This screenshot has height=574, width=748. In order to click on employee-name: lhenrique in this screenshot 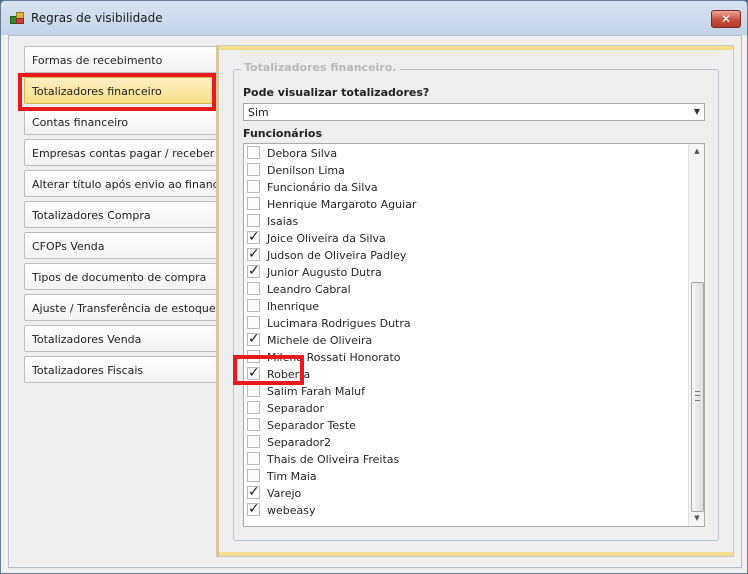, I will do `click(293, 306)`.